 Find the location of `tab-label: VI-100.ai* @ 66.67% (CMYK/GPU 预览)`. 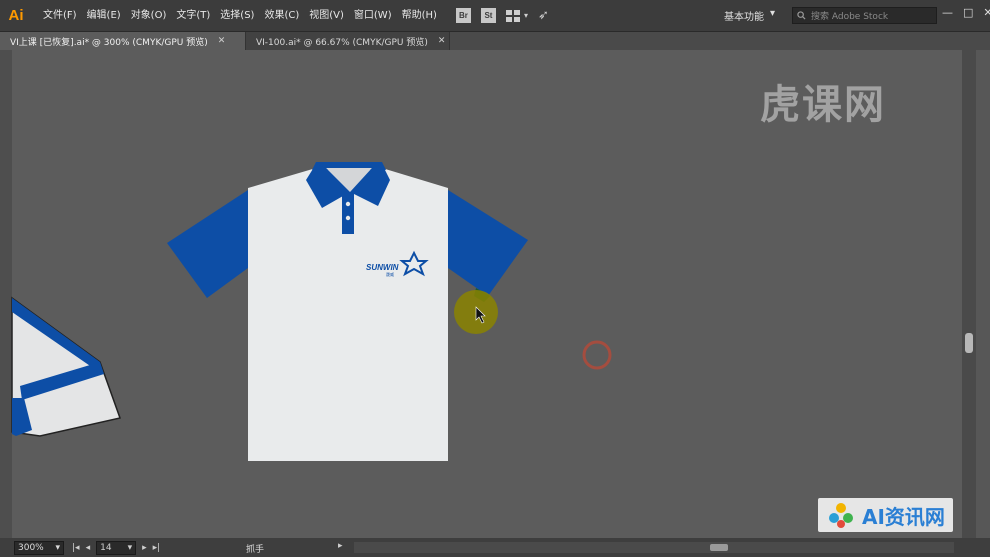

tab-label: VI-100.ai* @ 66.67% (CMYK/GPU 预览) is located at coordinates (342, 42).